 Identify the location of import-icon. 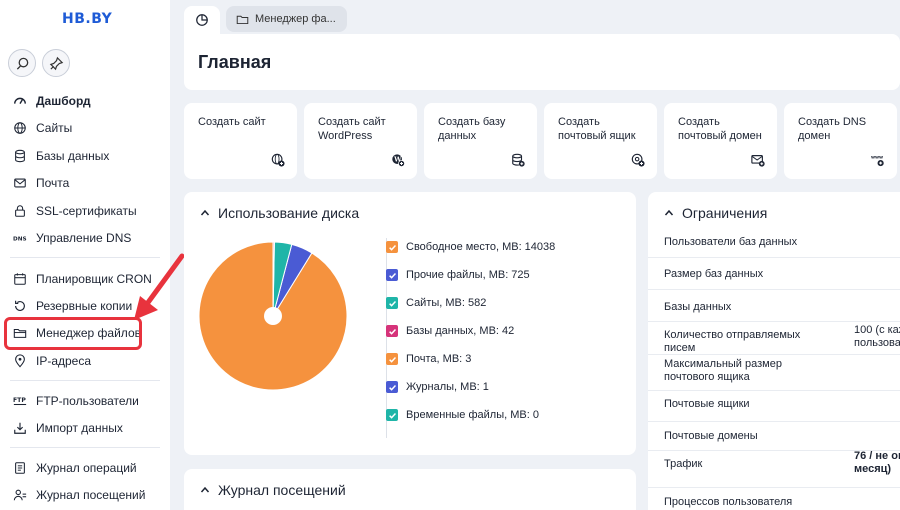
(20, 428).